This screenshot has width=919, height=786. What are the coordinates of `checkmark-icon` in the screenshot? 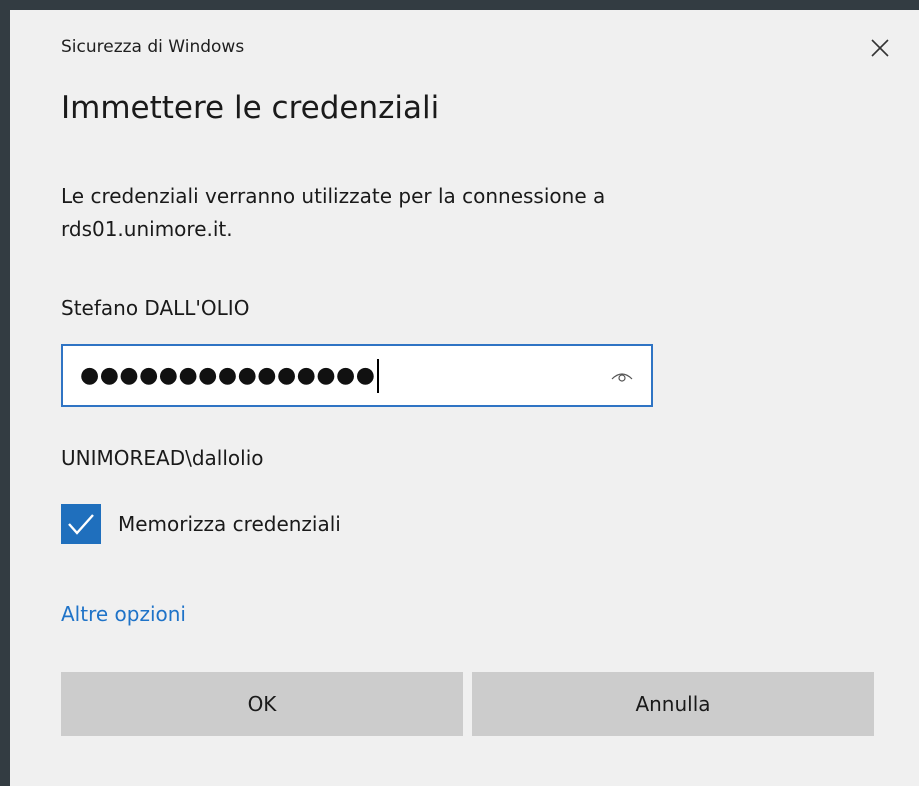 It's located at (81, 524).